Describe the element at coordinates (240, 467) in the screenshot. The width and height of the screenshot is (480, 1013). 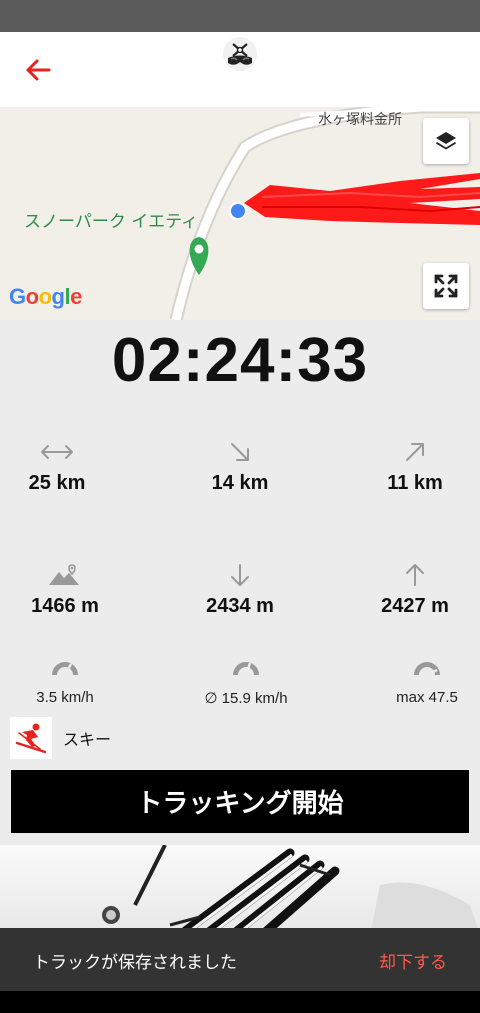
I see `stat-downhill-distance: 14 km` at that location.